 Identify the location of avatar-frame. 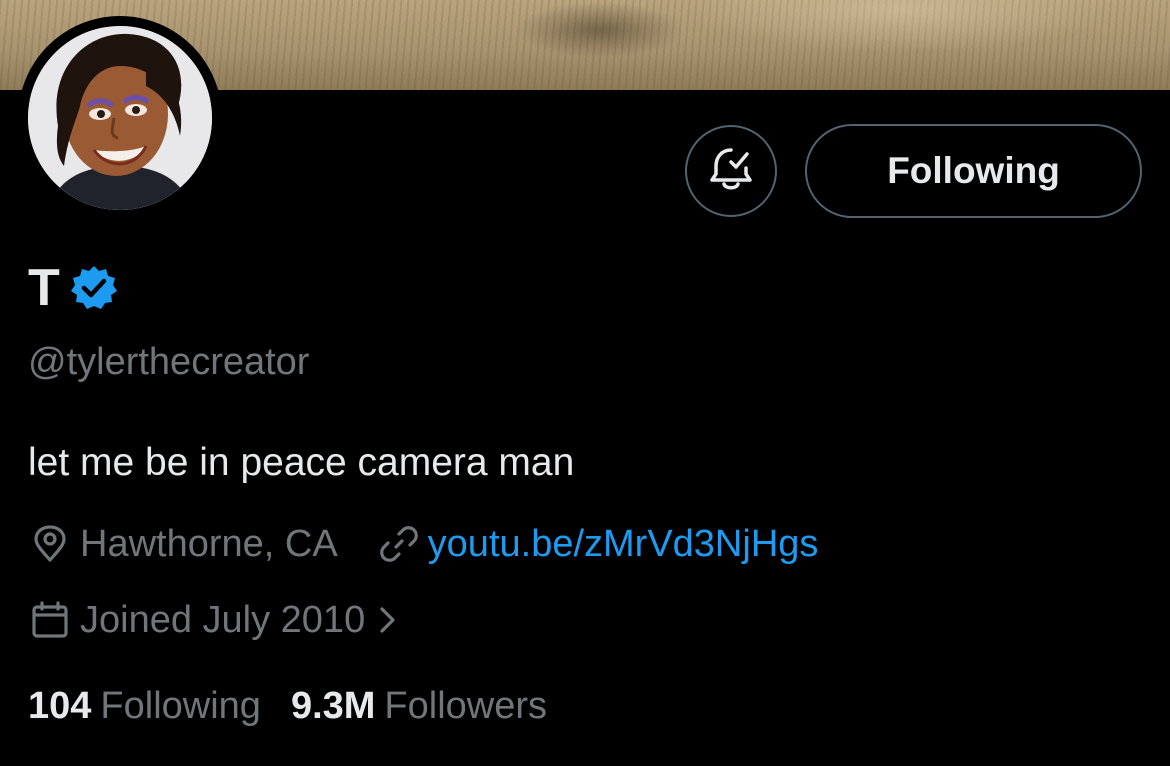
(120, 118).